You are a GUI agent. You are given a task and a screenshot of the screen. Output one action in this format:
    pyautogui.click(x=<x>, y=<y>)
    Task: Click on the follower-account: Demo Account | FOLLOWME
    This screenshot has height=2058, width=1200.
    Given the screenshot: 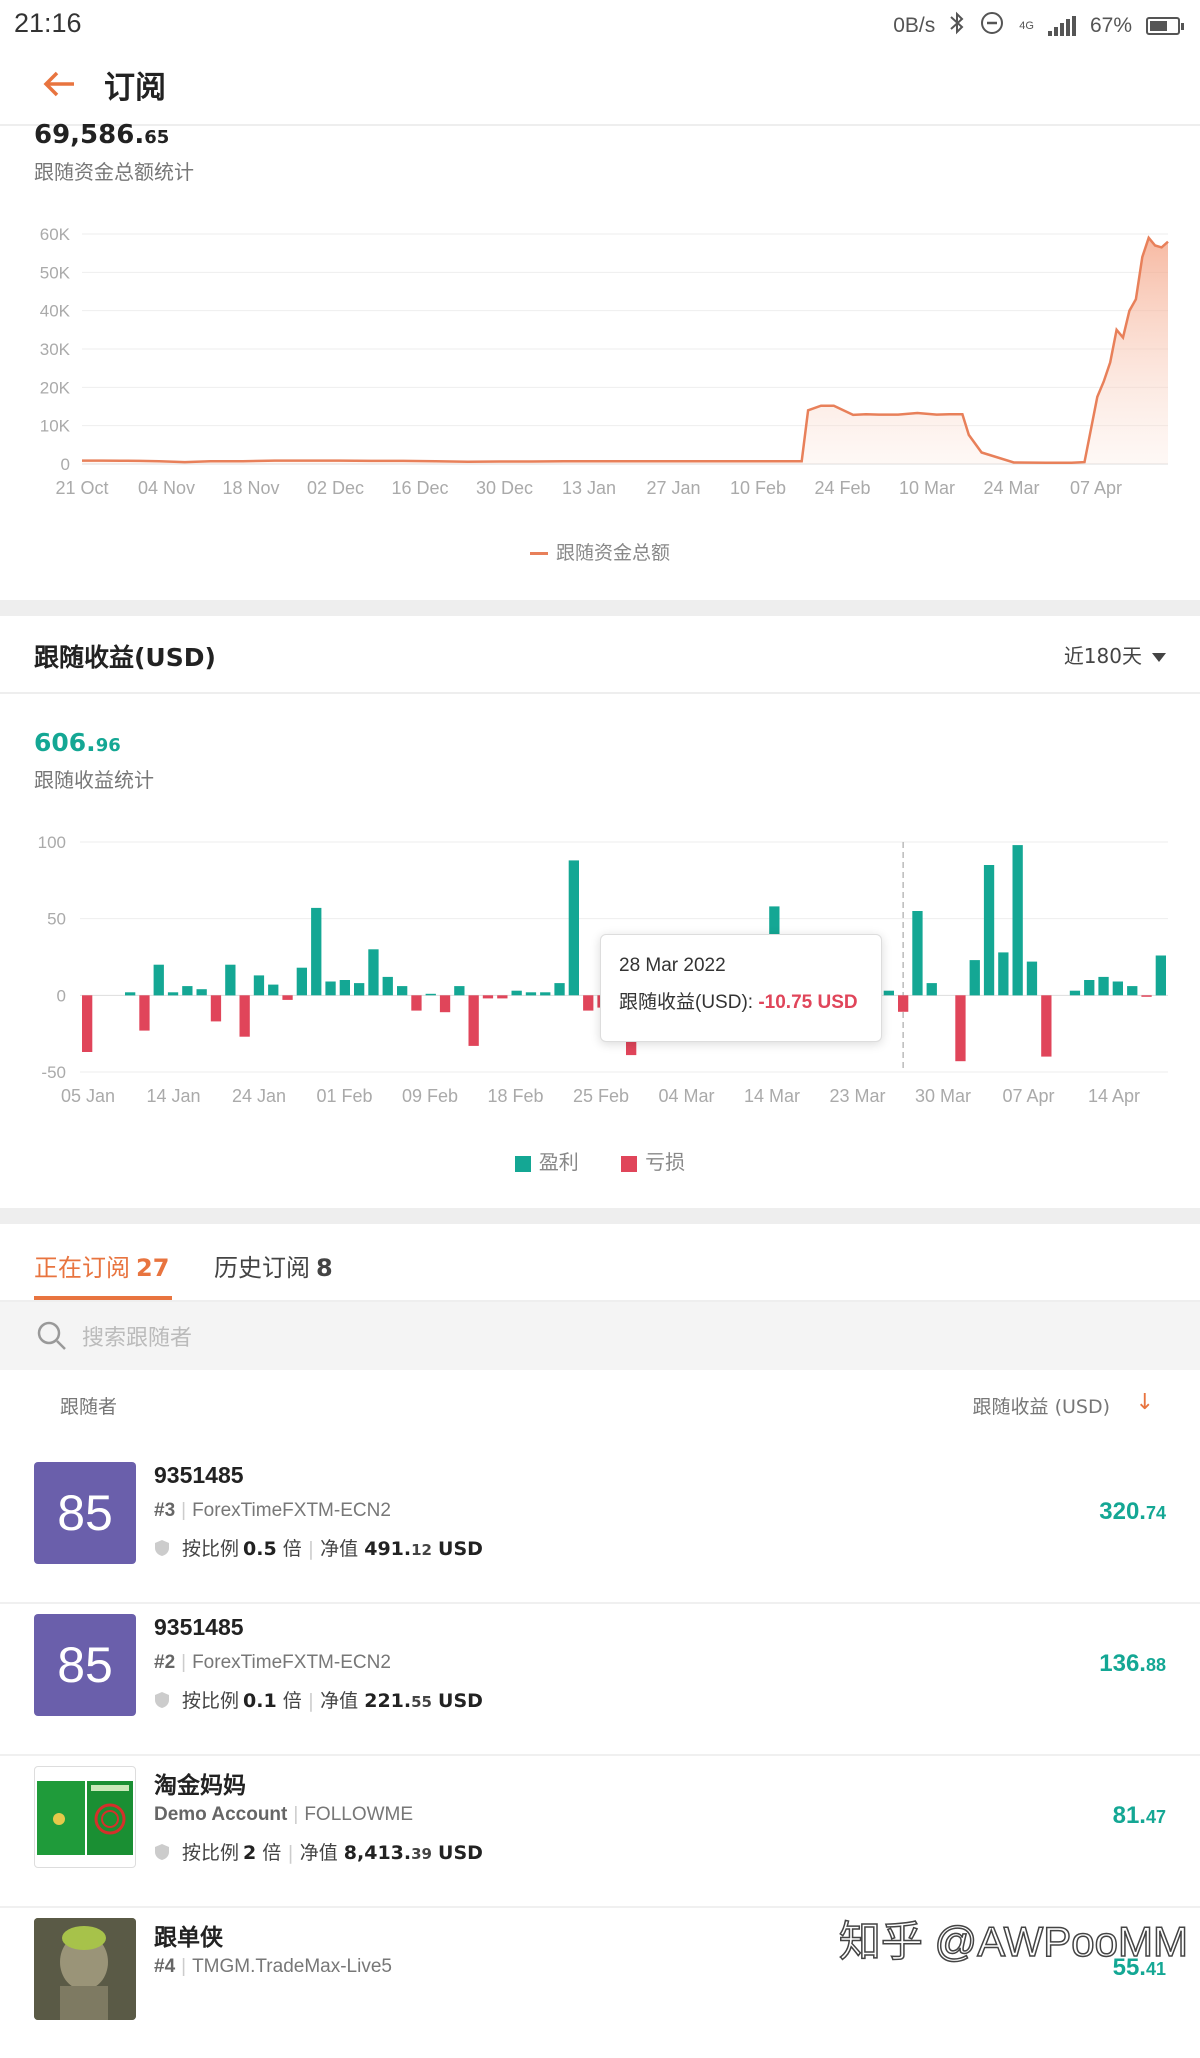 What is the action you would take?
    pyautogui.click(x=284, y=1814)
    